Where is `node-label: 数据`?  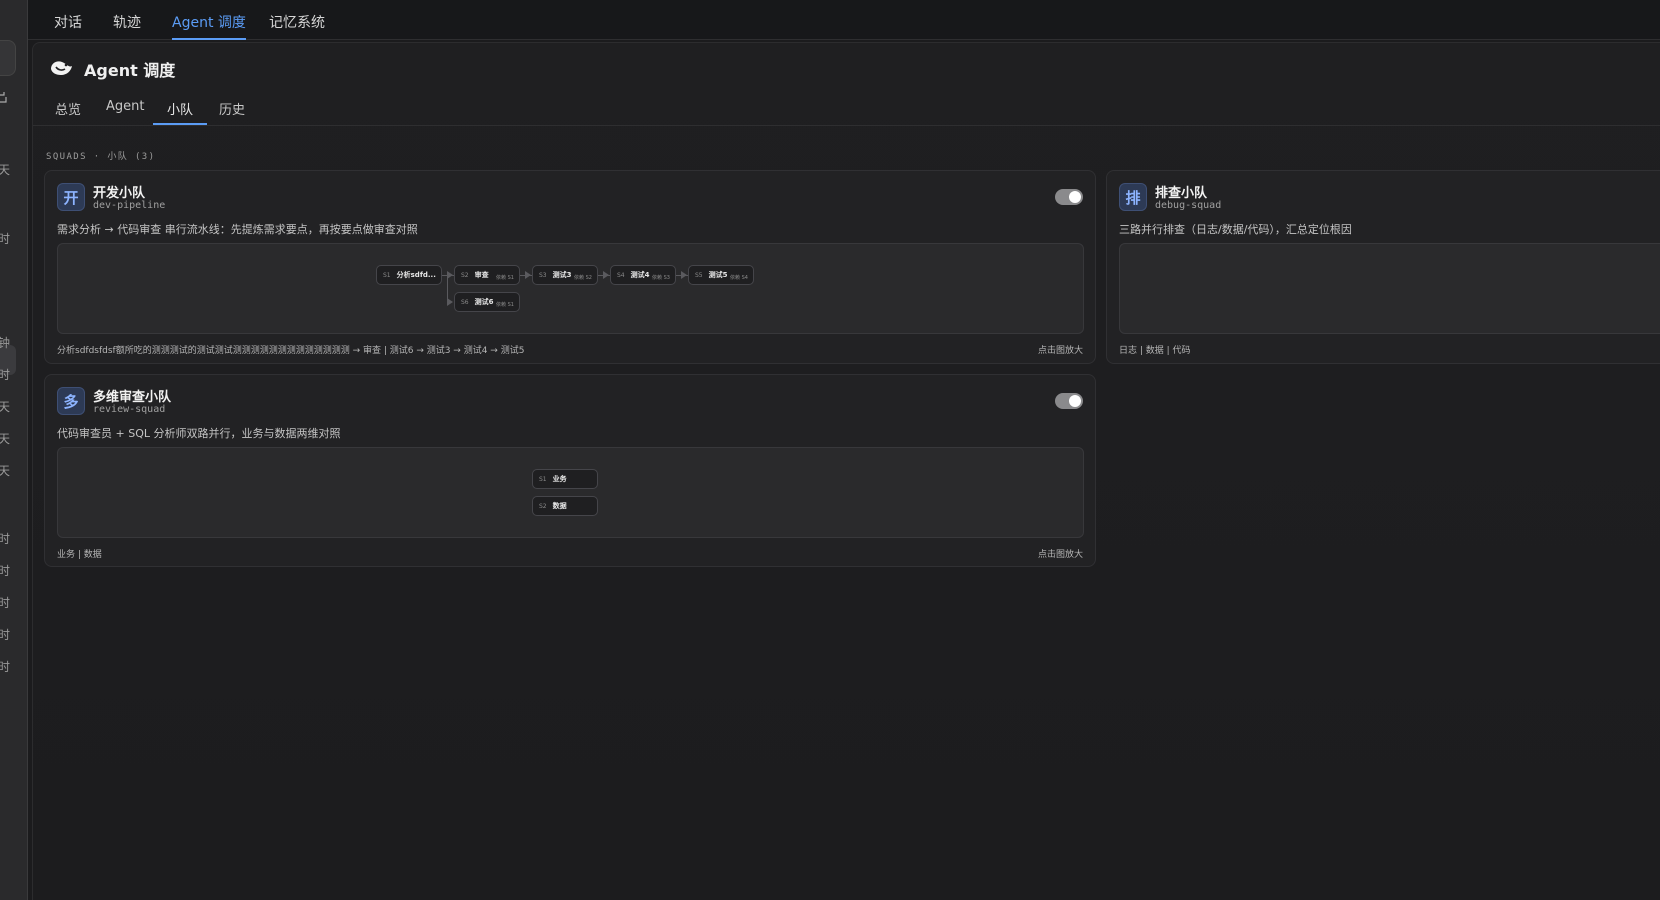
node-label: 数据 is located at coordinates (559, 506).